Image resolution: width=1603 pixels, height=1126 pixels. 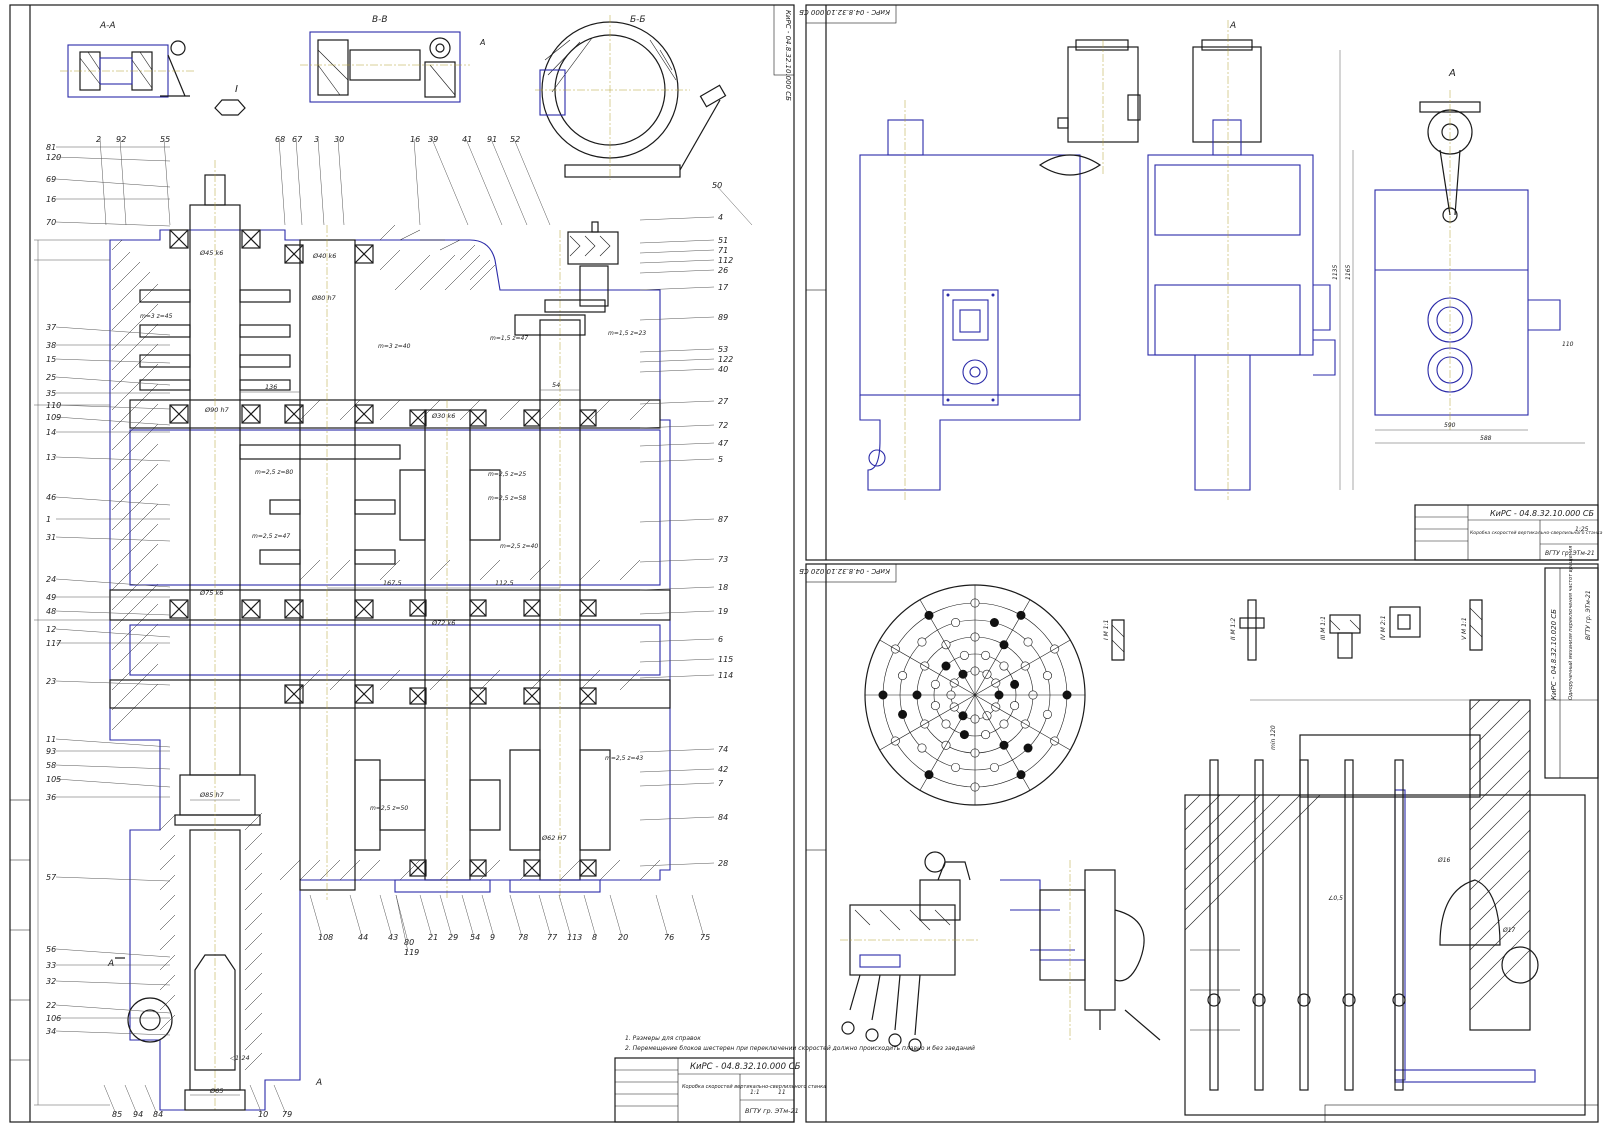 What do you see at coordinates (54, 643) in the screenshot?
I see `part-number: 117` at bounding box center [54, 643].